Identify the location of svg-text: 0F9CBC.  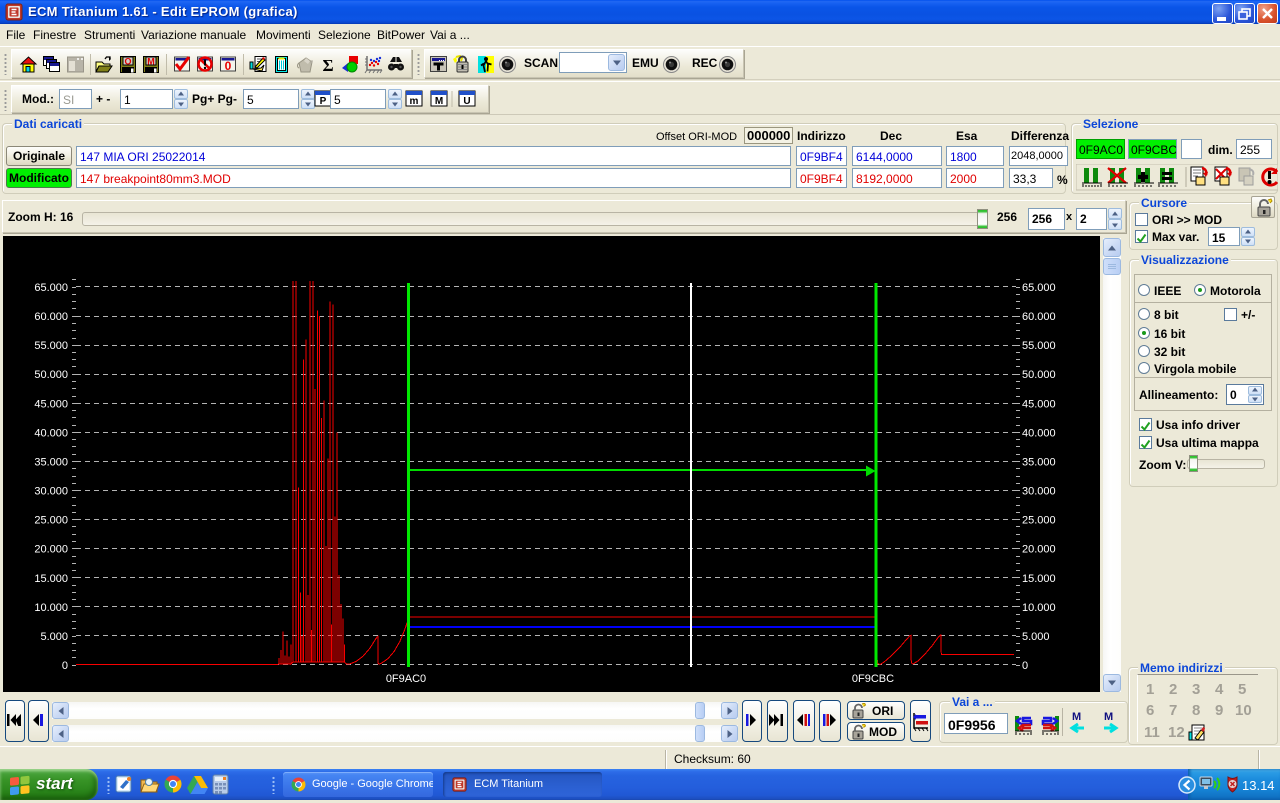
(873, 679).